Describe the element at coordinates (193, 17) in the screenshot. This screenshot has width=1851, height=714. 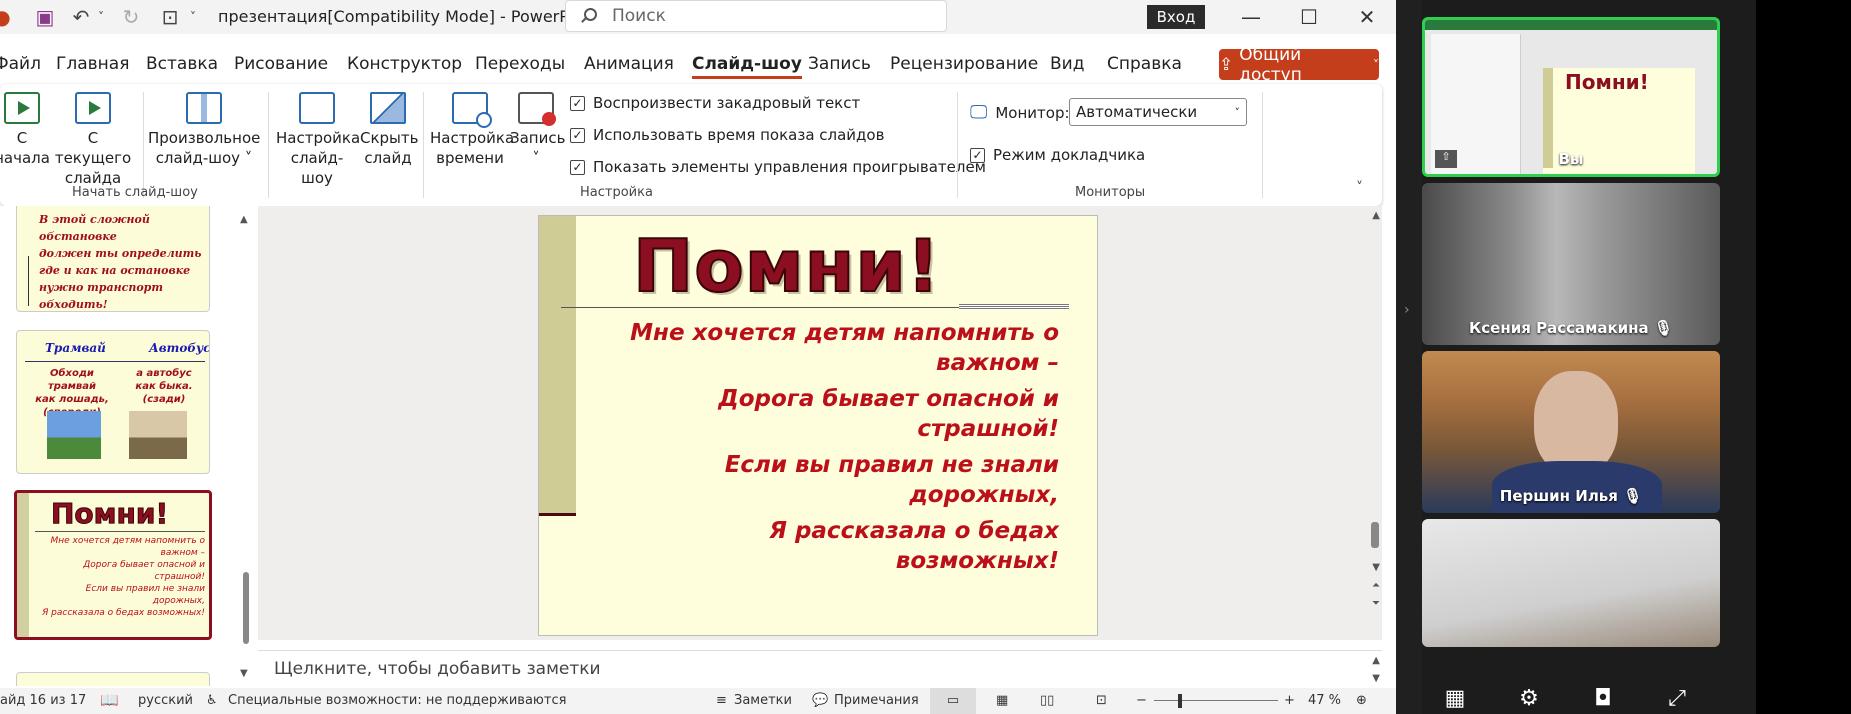
I see `customize-toolbar-icon: ˅` at that location.